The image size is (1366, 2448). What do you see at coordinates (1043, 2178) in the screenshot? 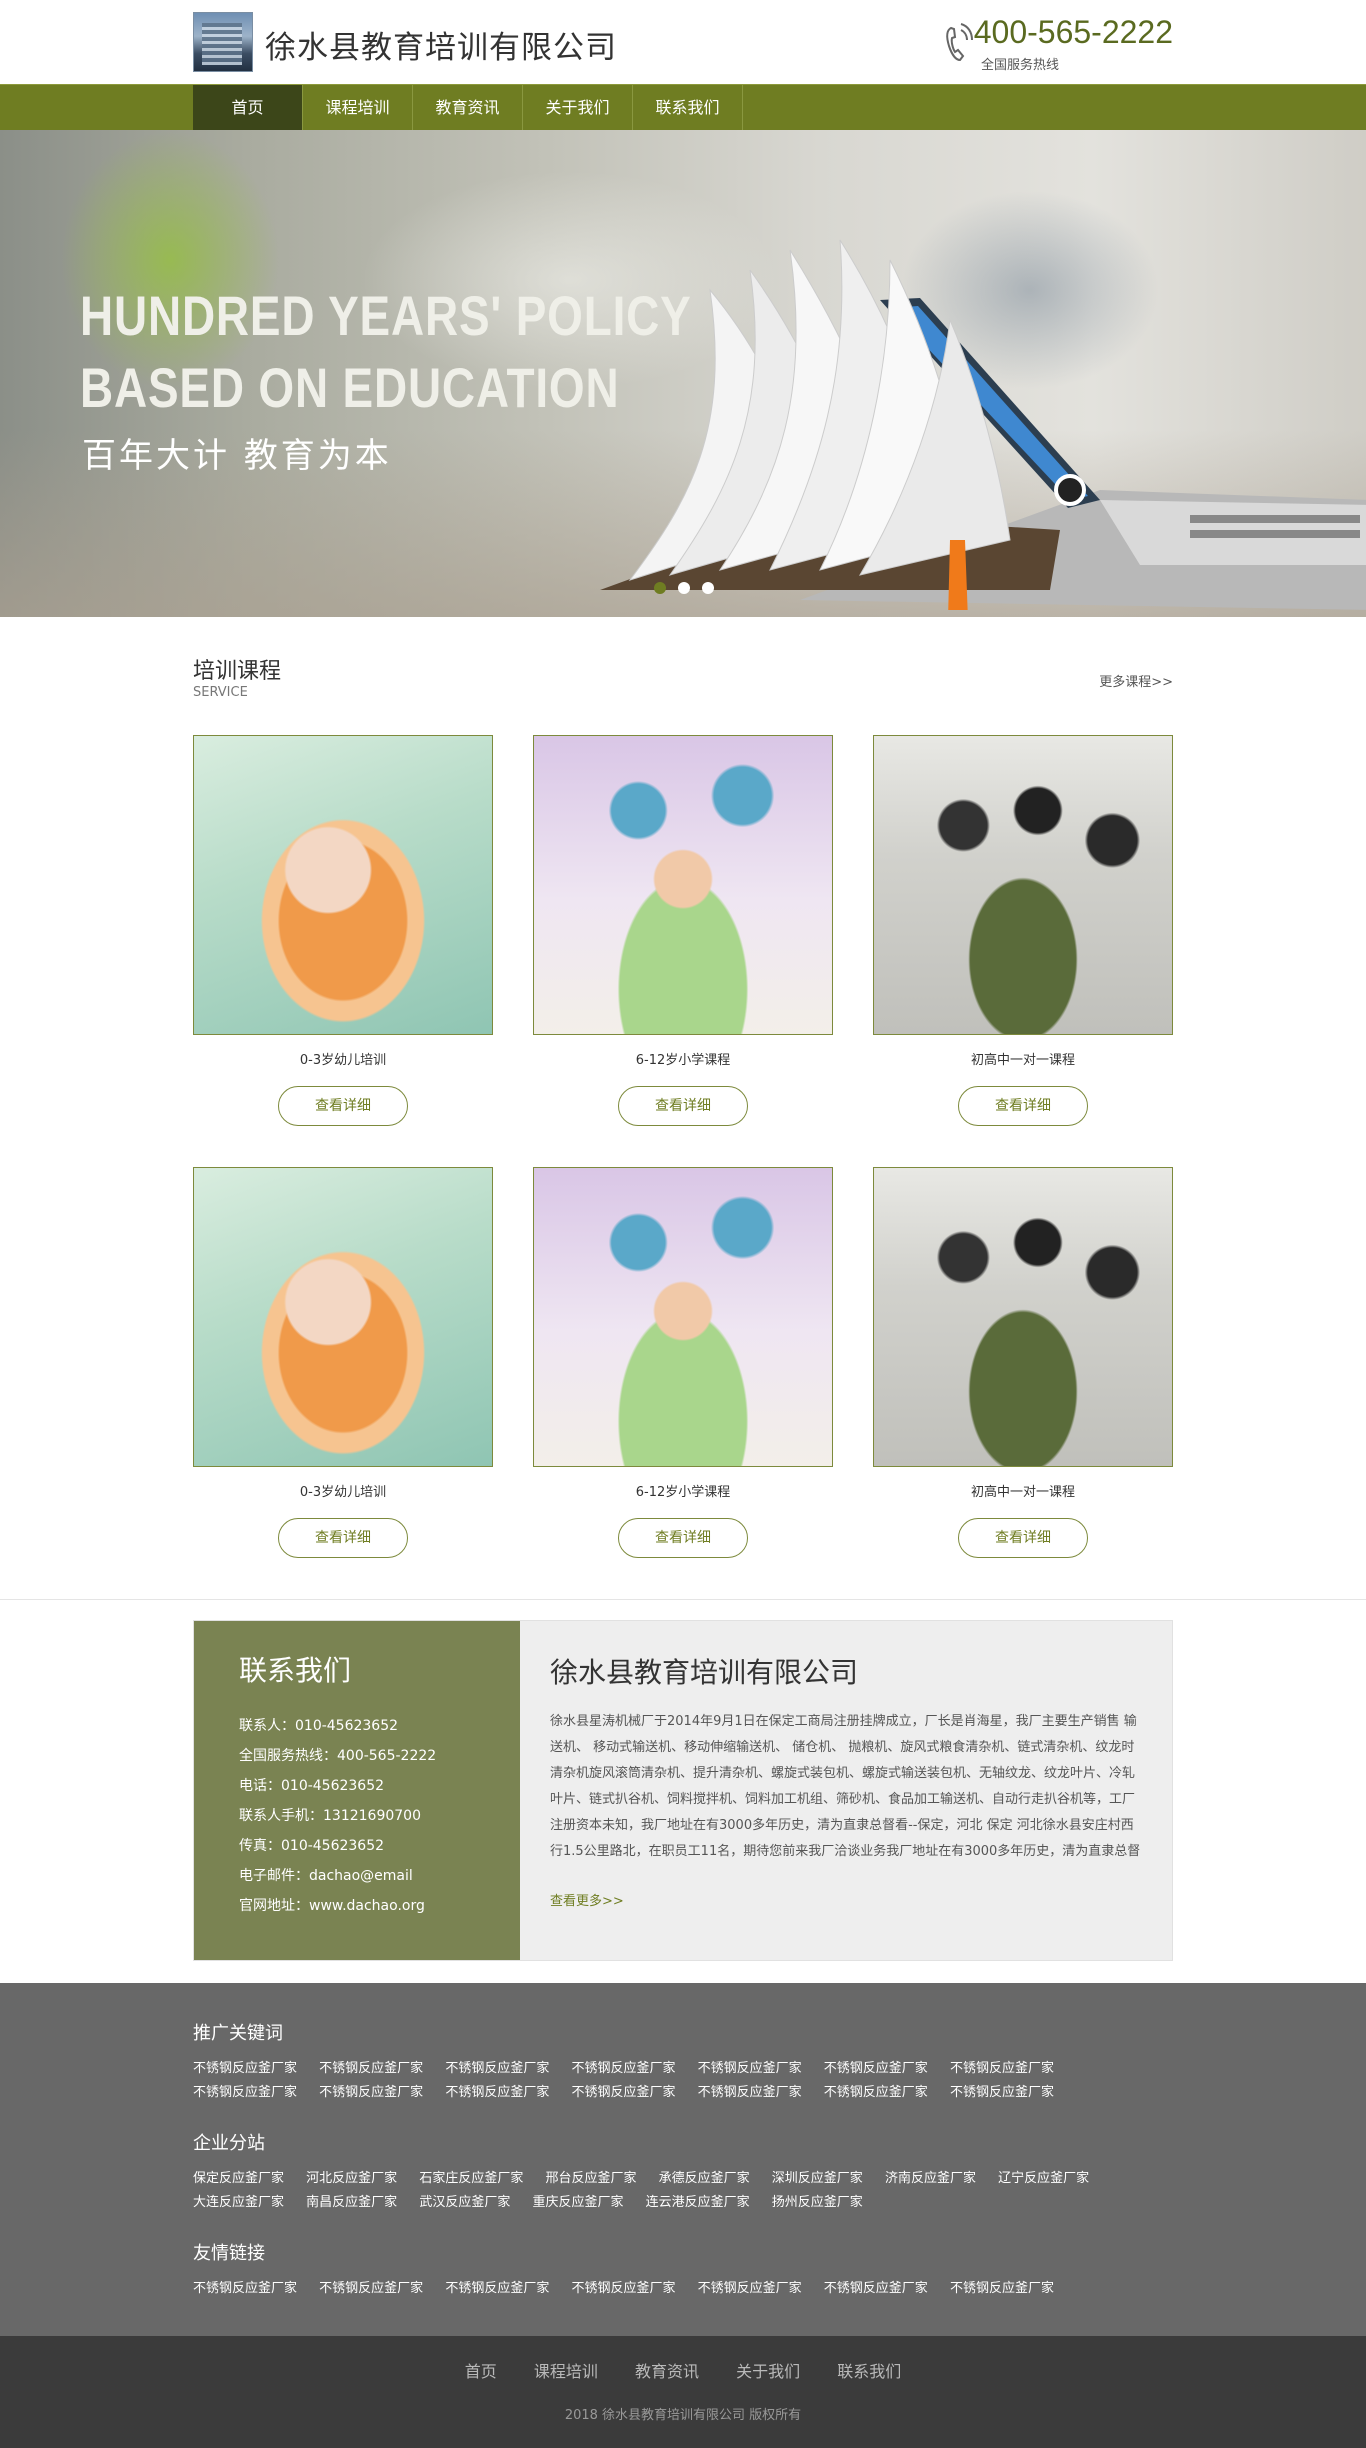
I see `branch-link: 辽宁反应釜厂家` at bounding box center [1043, 2178].